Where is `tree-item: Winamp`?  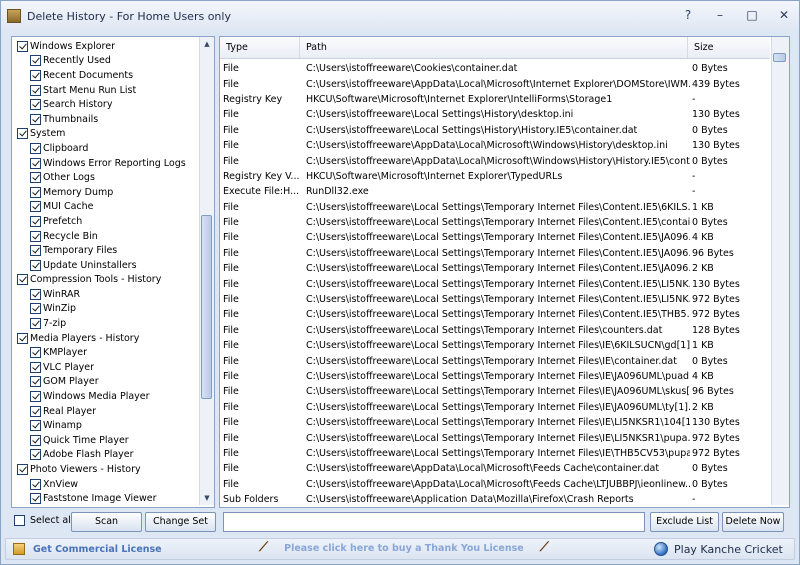 tree-item: Winamp is located at coordinates (105, 425).